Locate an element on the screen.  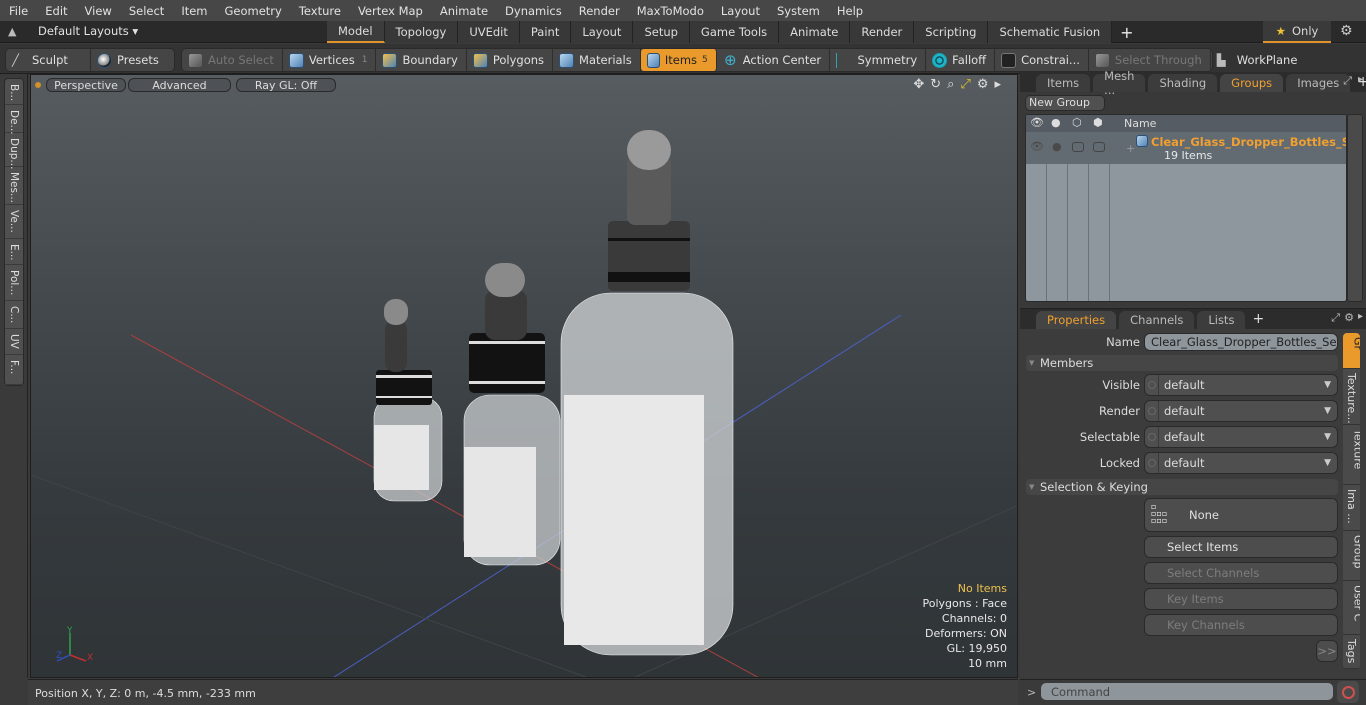
menu-edit: Edit is located at coordinates (55, 11).